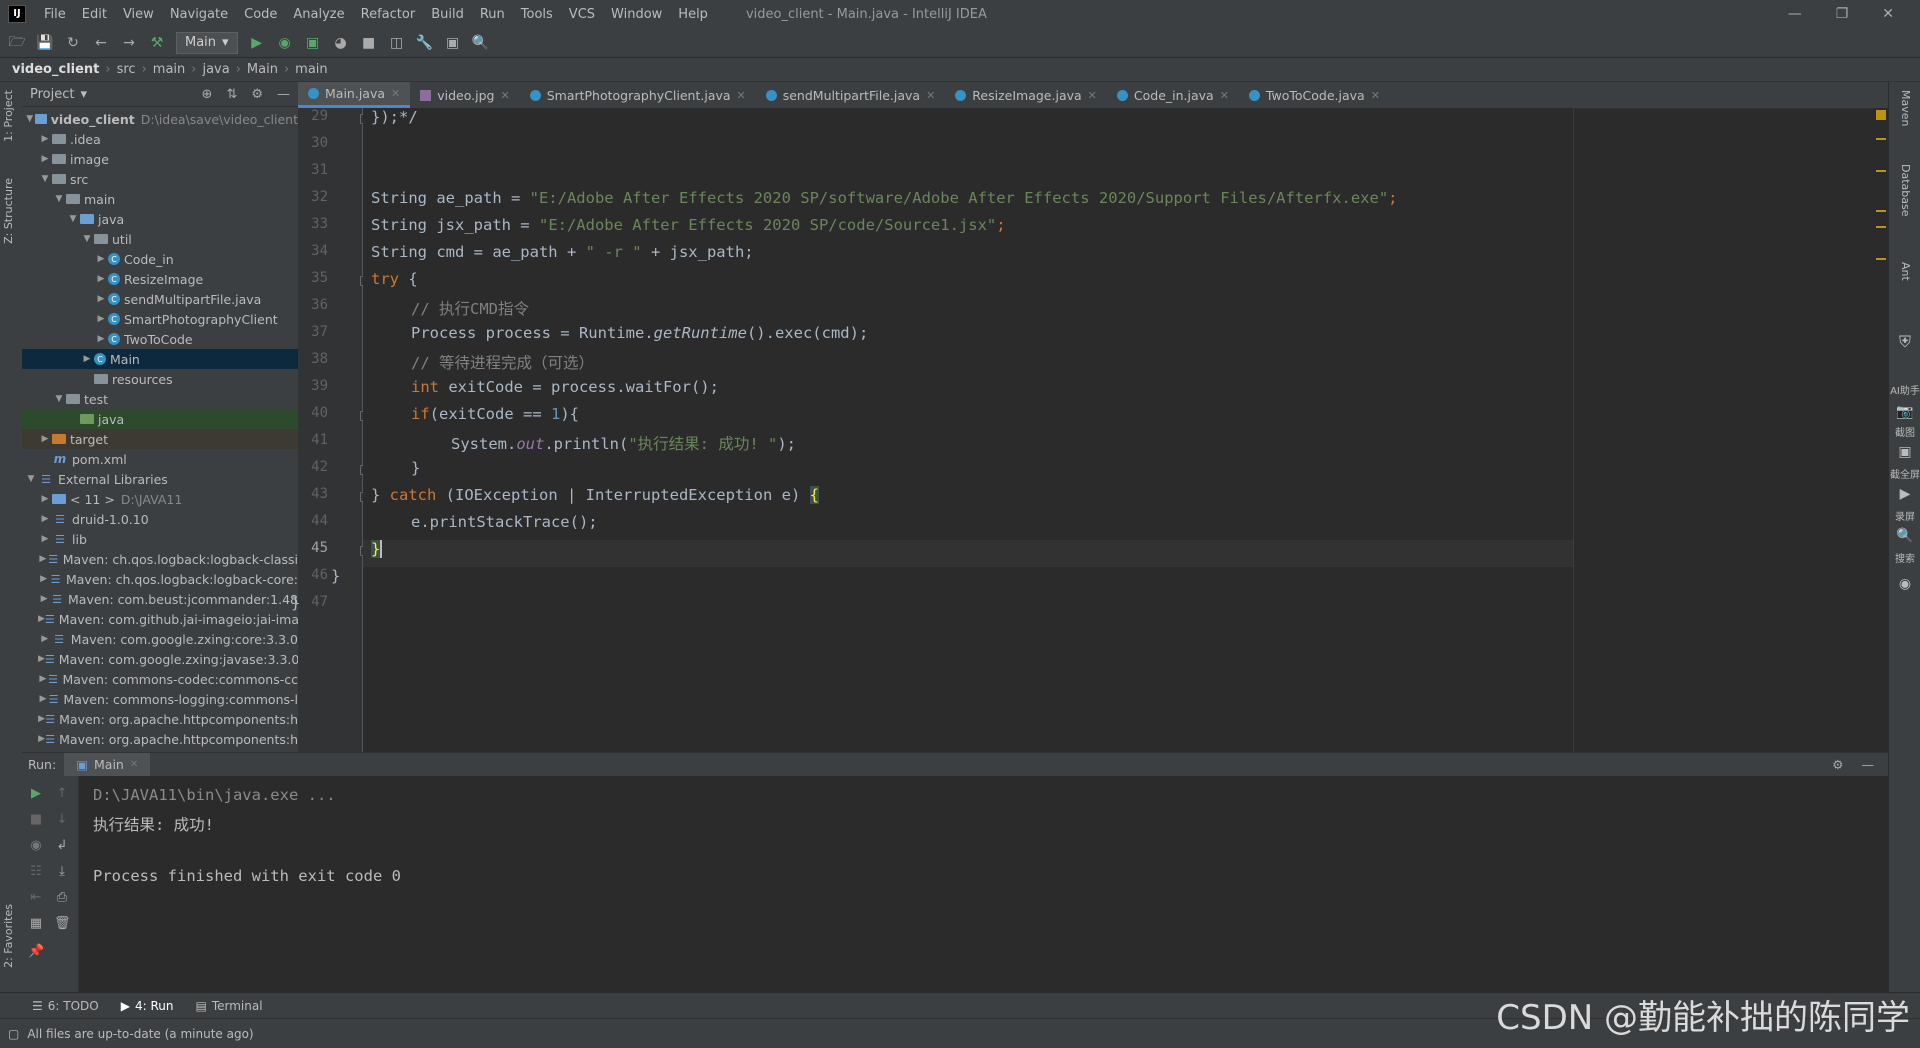 This screenshot has height=1048, width=1920. Describe the element at coordinates (160, 539) in the screenshot. I see `tree-item: ▶ ☰ lib` at that location.